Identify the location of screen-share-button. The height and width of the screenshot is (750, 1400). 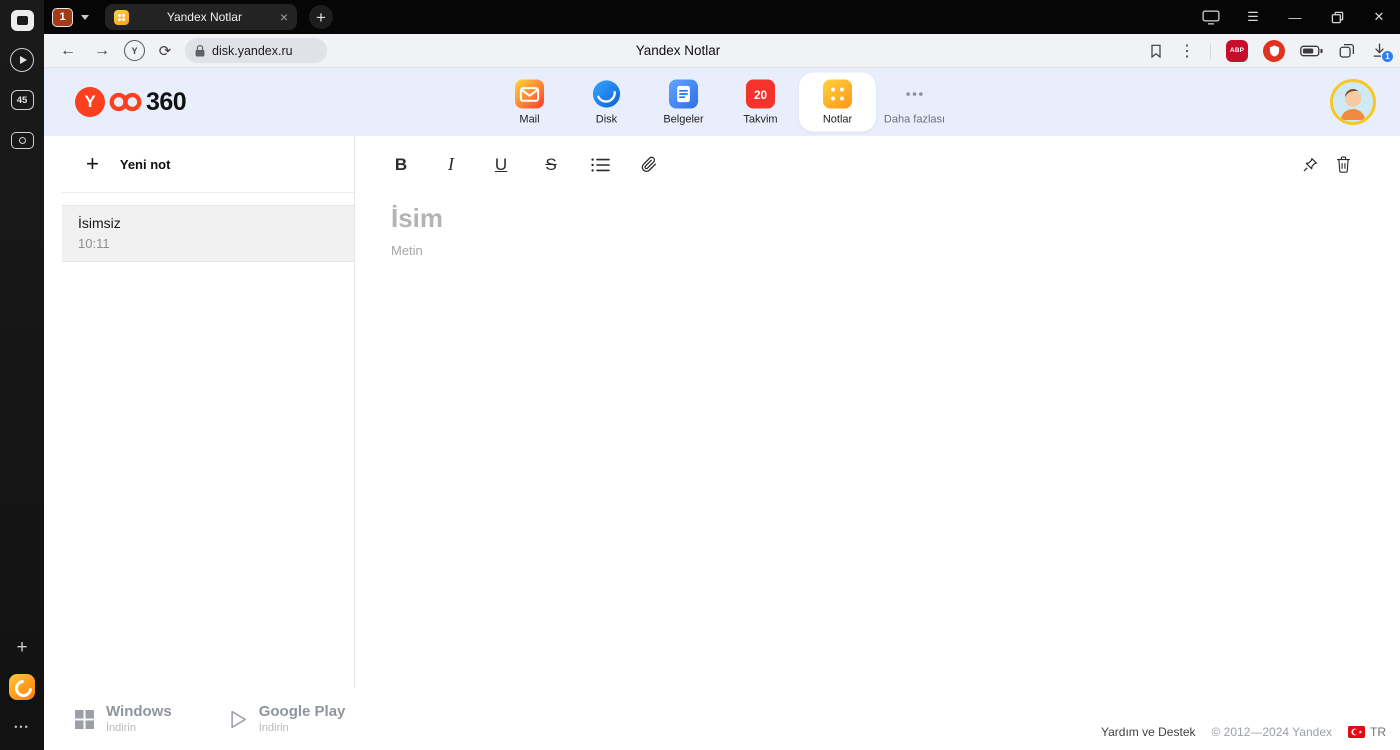
(1211, 17).